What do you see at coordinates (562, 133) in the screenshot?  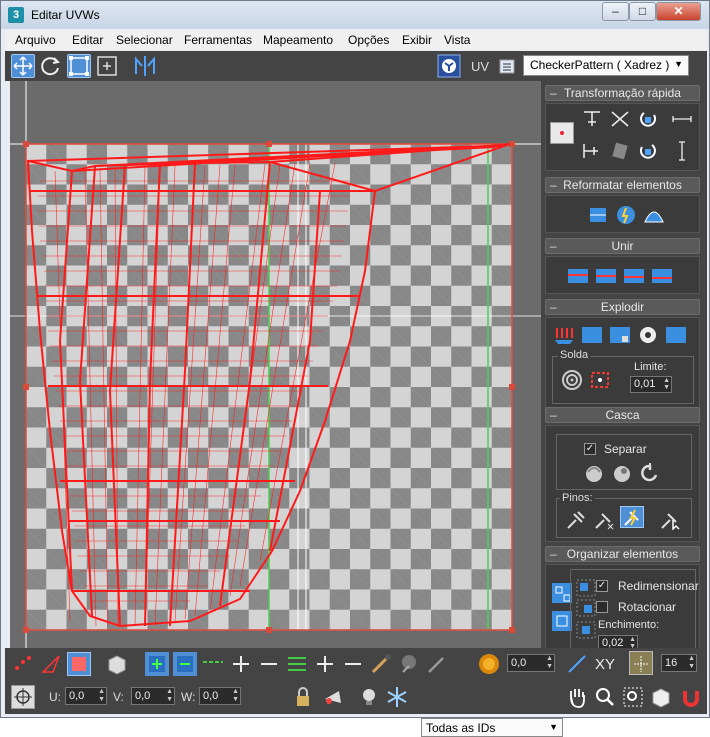 I see `pivot-icon` at bounding box center [562, 133].